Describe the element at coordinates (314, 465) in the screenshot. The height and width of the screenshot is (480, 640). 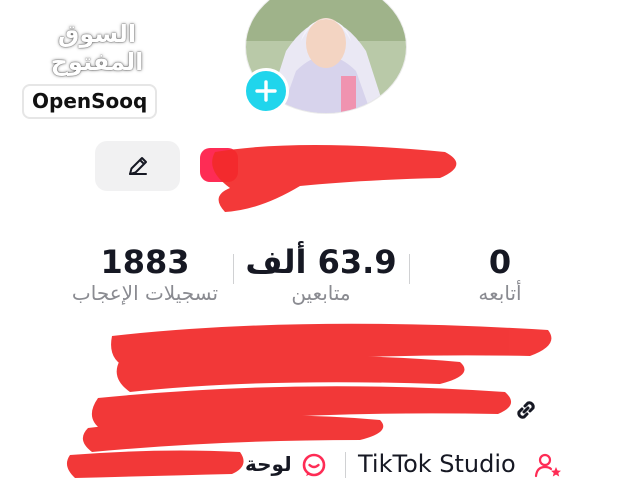
I see `chat-bubble-icon` at that location.